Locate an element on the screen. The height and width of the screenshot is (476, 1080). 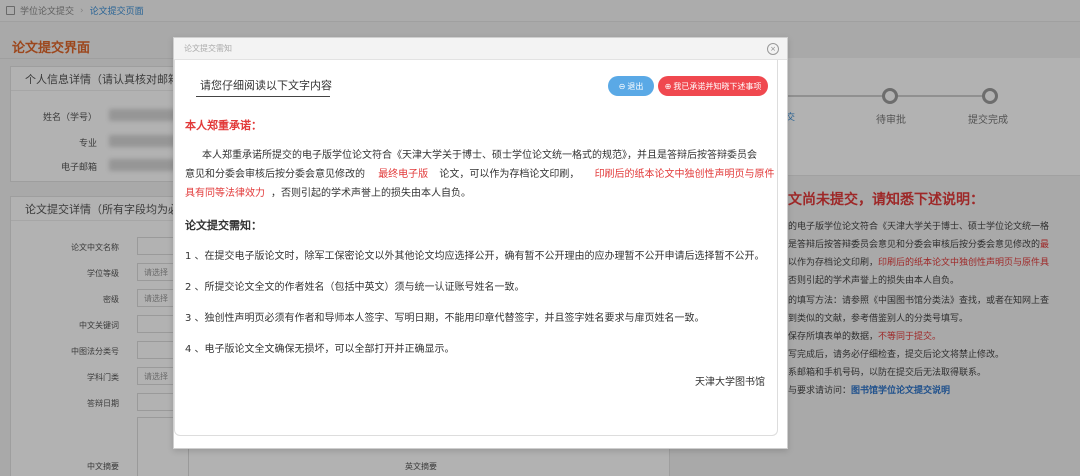
modal-header: 论文提交需知 × is located at coordinates (480, 49).